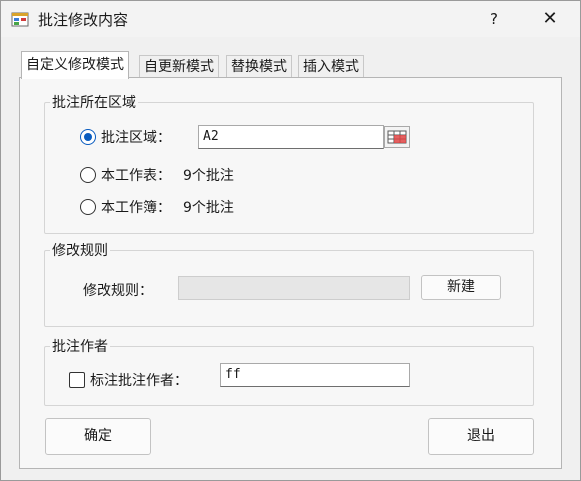  I want to click on tab-replace: 替换模式, so click(259, 66).